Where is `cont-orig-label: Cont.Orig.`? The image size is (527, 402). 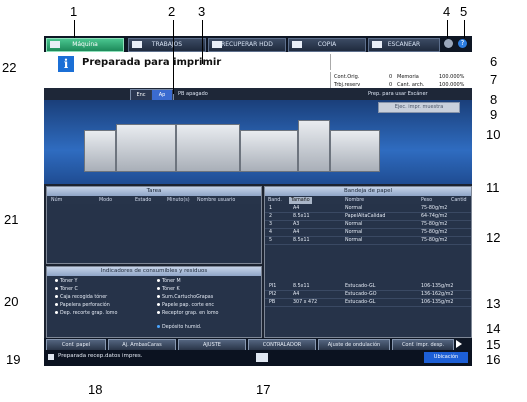
cont-orig-label: Cont.Orig. is located at coordinates (347, 77).